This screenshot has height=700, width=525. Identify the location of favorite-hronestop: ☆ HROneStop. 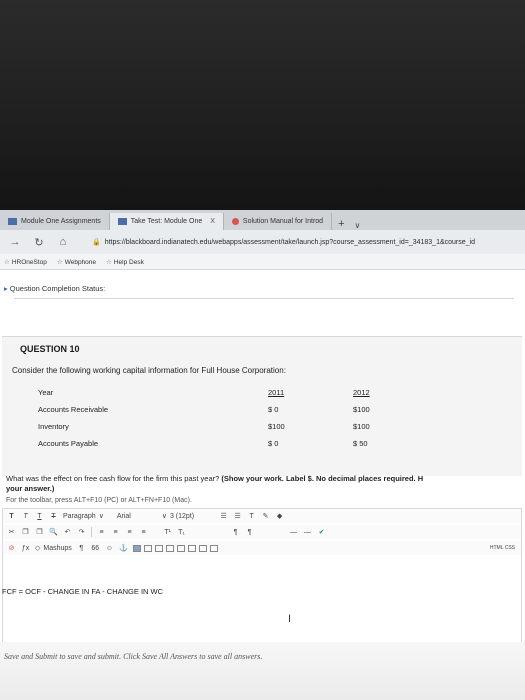
(25, 262).